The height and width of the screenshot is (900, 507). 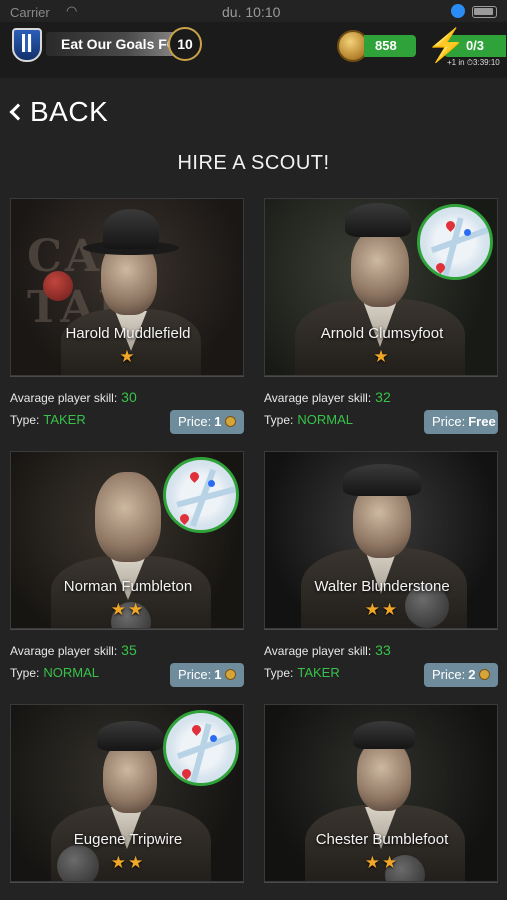 I want to click on skill-value: 30, so click(x=129, y=397).